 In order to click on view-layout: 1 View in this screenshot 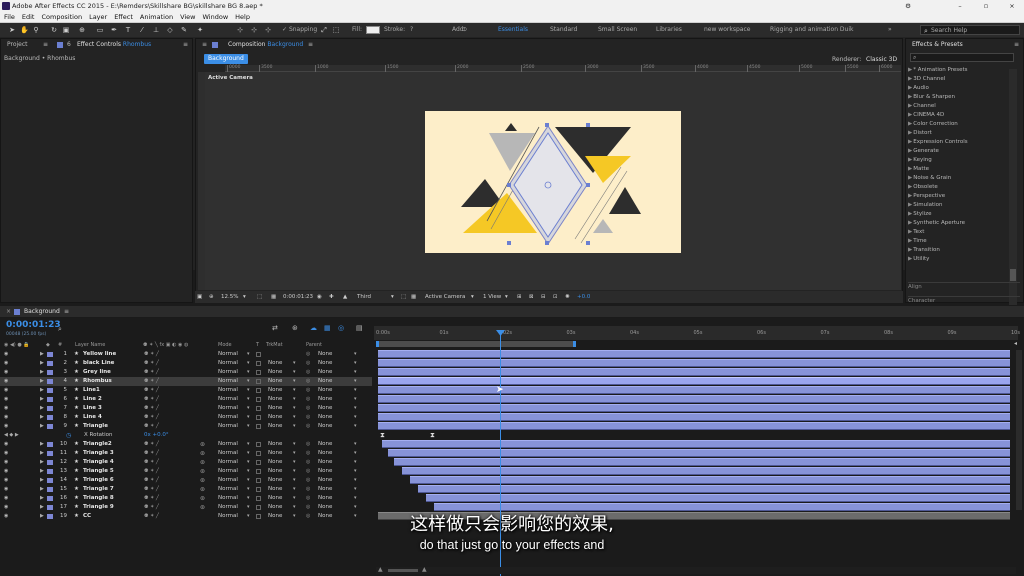, I will do `click(492, 297)`.